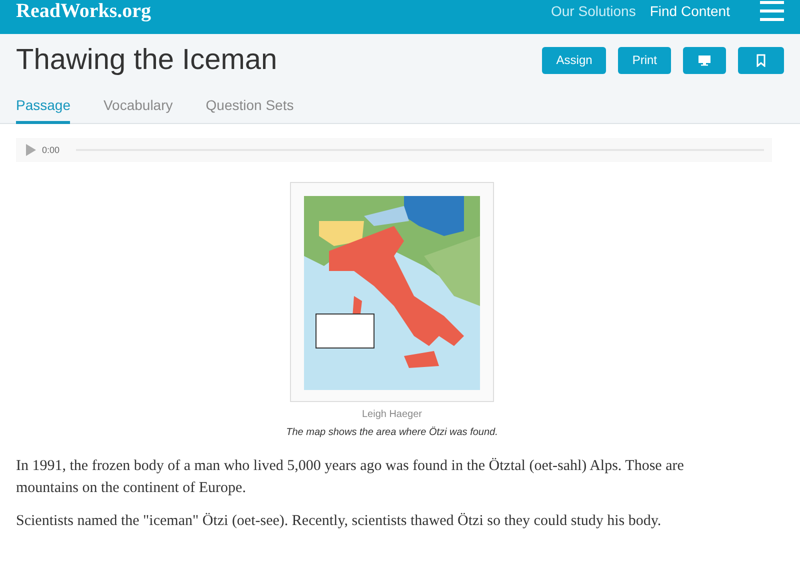  I want to click on action-button: Assign, so click(574, 60).